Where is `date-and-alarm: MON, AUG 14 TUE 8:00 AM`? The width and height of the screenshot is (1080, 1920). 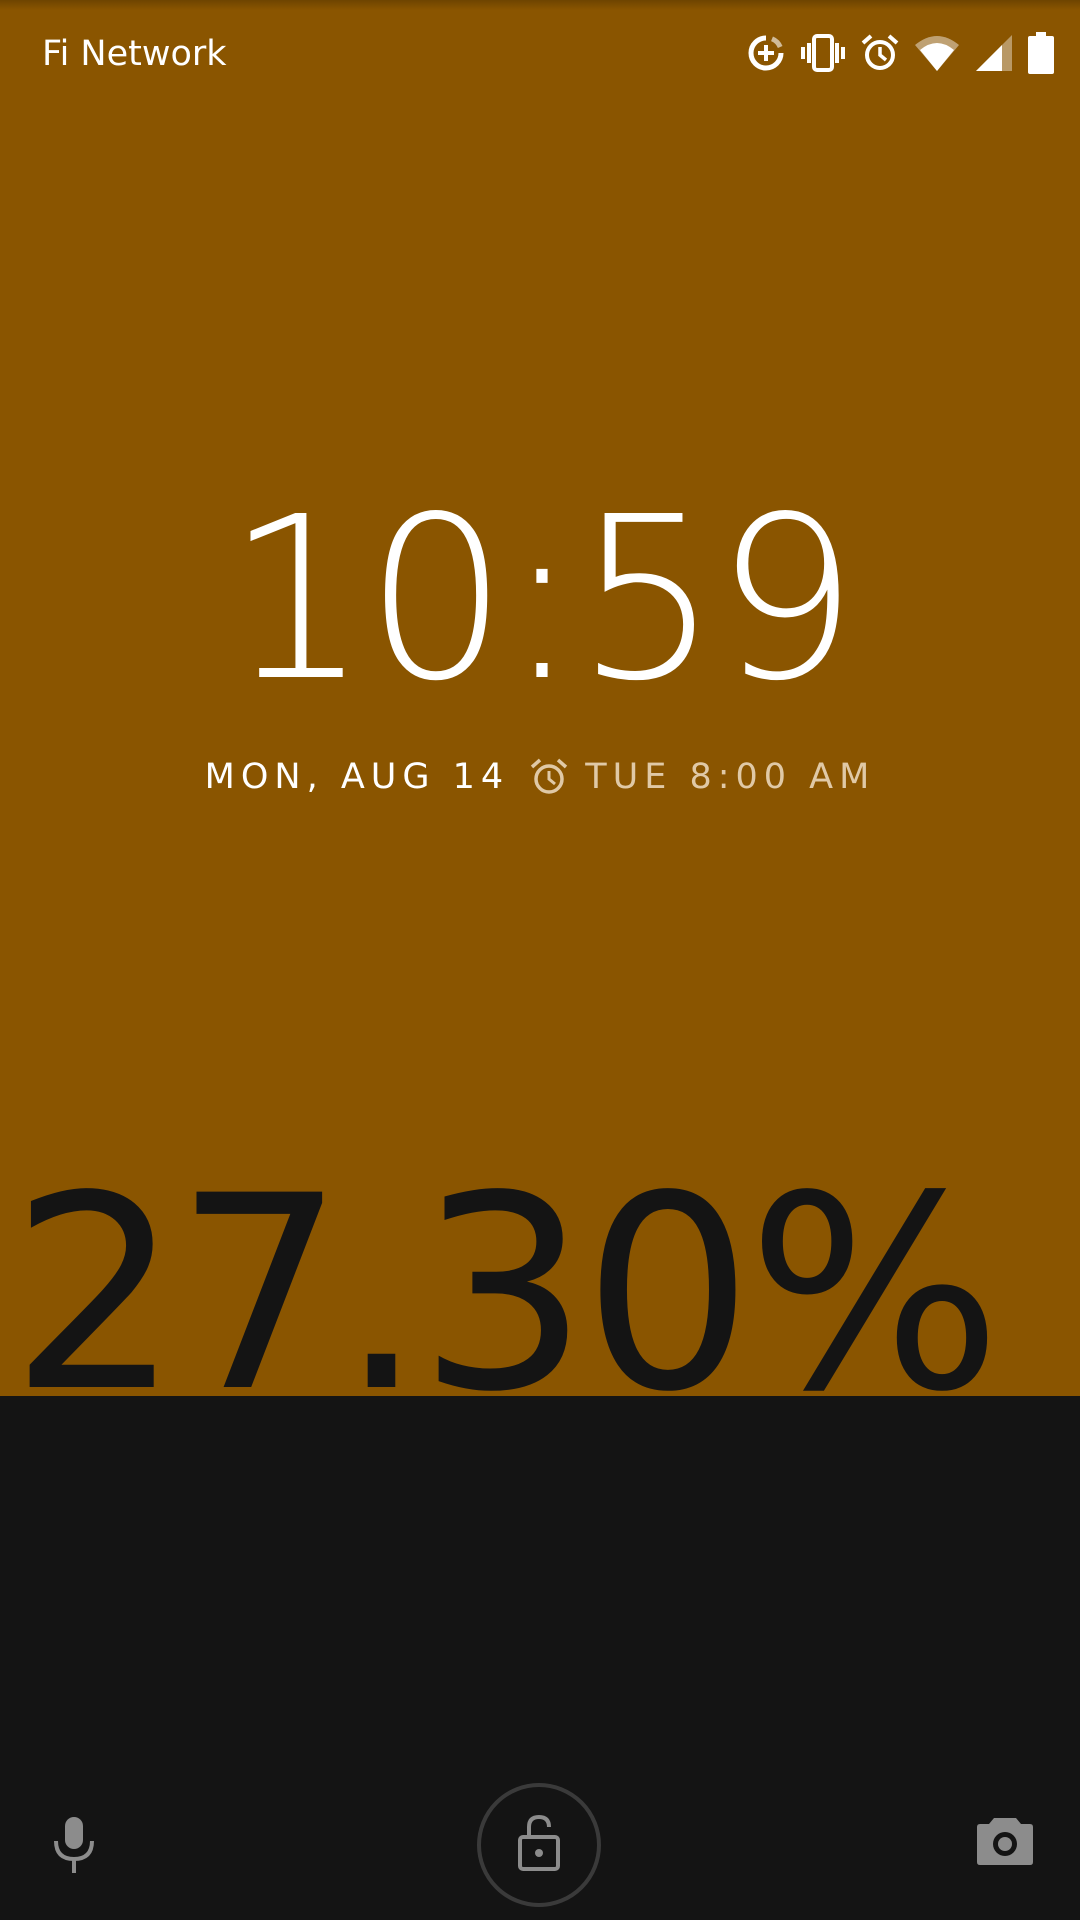 date-and-alarm: MON, AUG 14 TUE 8:00 AM is located at coordinates (540, 777).